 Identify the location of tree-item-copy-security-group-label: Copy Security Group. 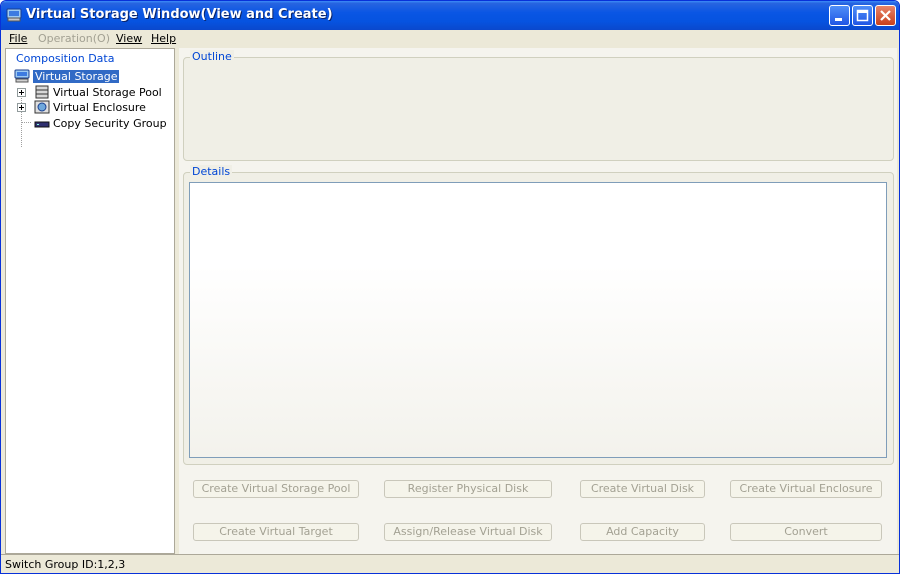
(110, 123).